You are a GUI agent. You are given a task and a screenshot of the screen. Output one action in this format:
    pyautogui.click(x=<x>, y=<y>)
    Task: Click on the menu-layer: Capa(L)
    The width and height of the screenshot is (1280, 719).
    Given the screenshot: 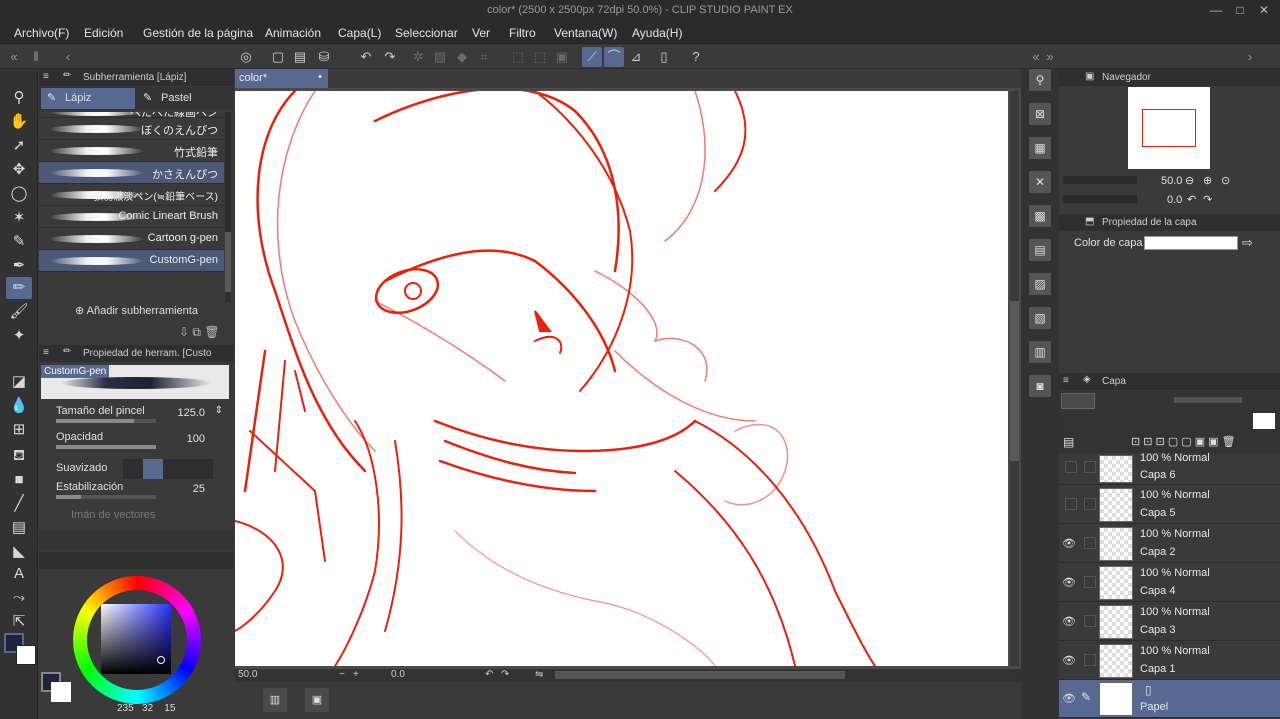 What is the action you would take?
    pyautogui.click(x=359, y=33)
    